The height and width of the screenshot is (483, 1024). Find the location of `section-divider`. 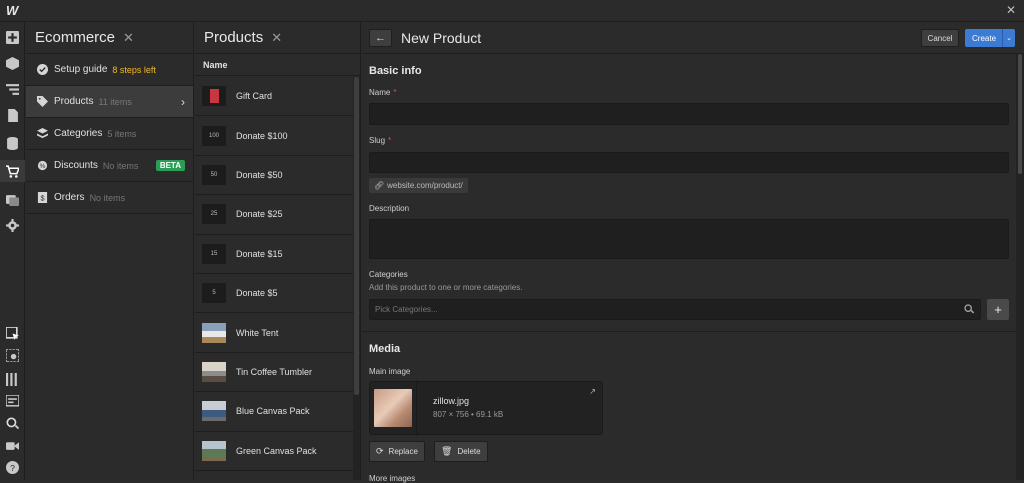

section-divider is located at coordinates (689, 331).